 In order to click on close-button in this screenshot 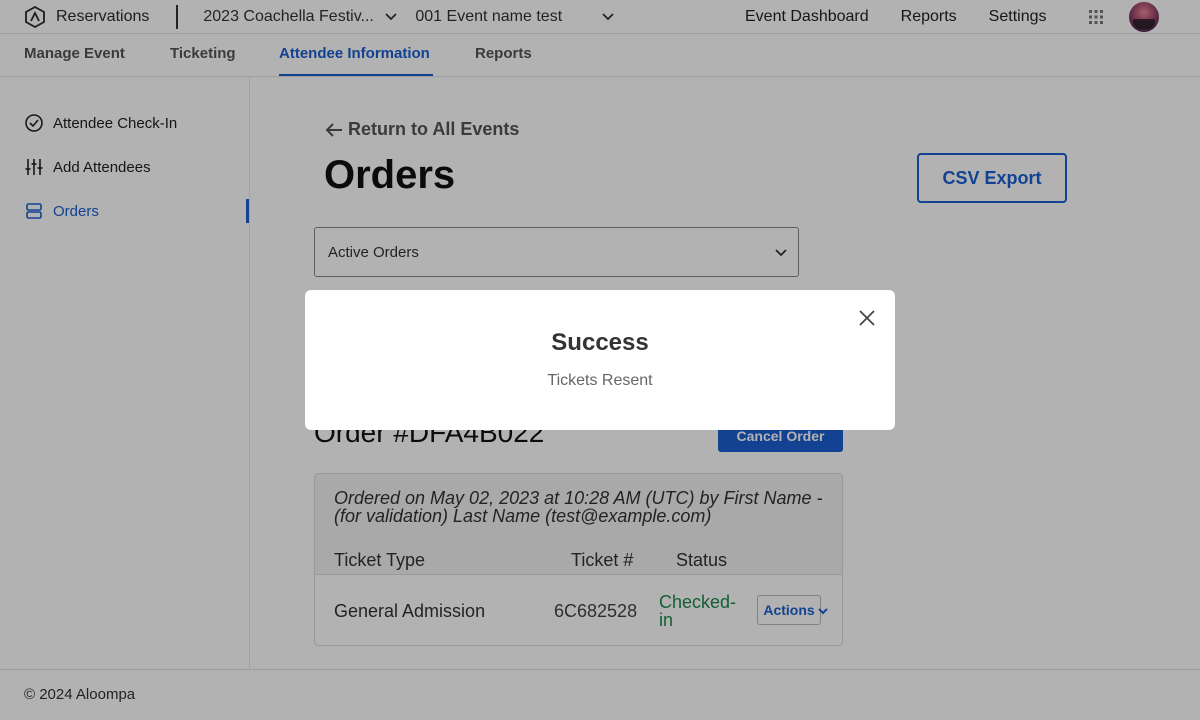, I will do `click(867, 318)`.